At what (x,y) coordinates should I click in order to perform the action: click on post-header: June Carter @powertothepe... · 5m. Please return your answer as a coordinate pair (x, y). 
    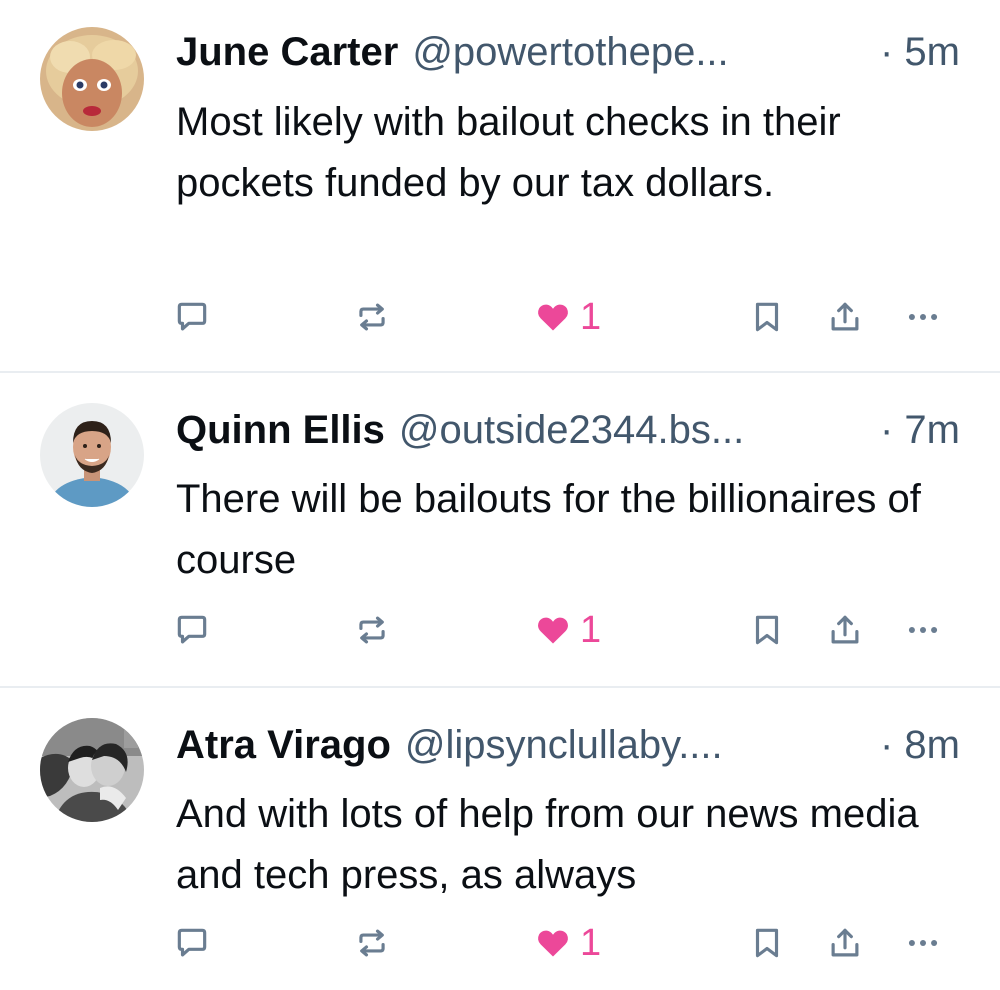
    Looking at the image, I should click on (568, 52).